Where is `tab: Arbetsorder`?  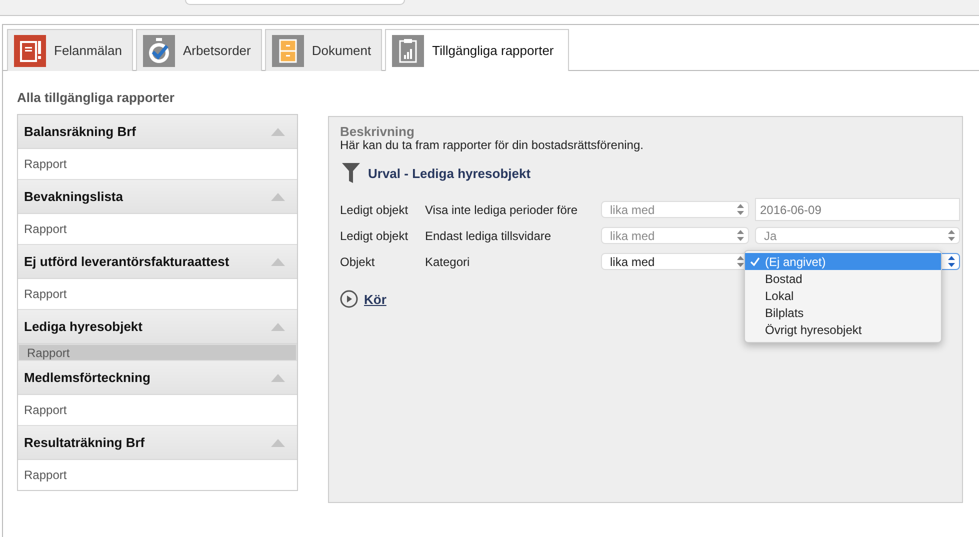
tab: Arbetsorder is located at coordinates (199, 50).